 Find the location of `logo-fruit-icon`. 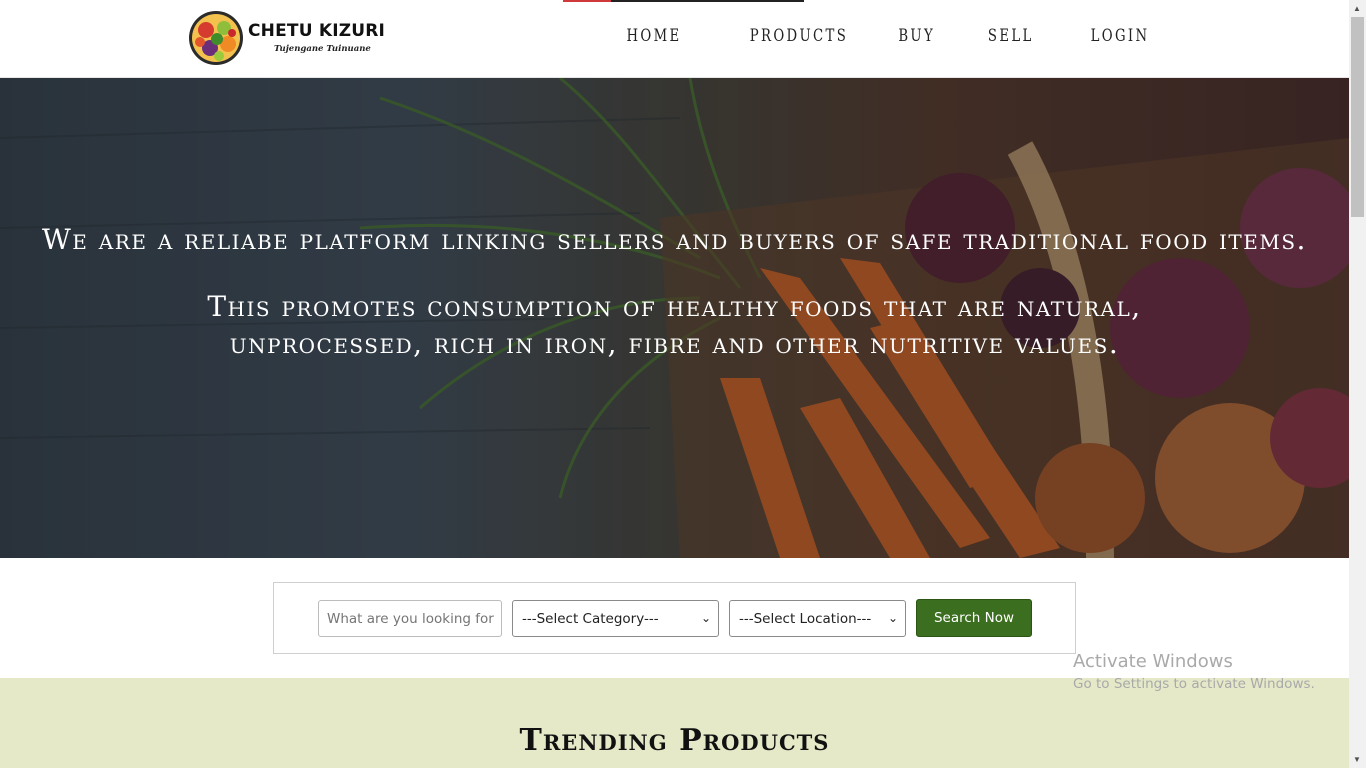

logo-fruit-icon is located at coordinates (216, 38).